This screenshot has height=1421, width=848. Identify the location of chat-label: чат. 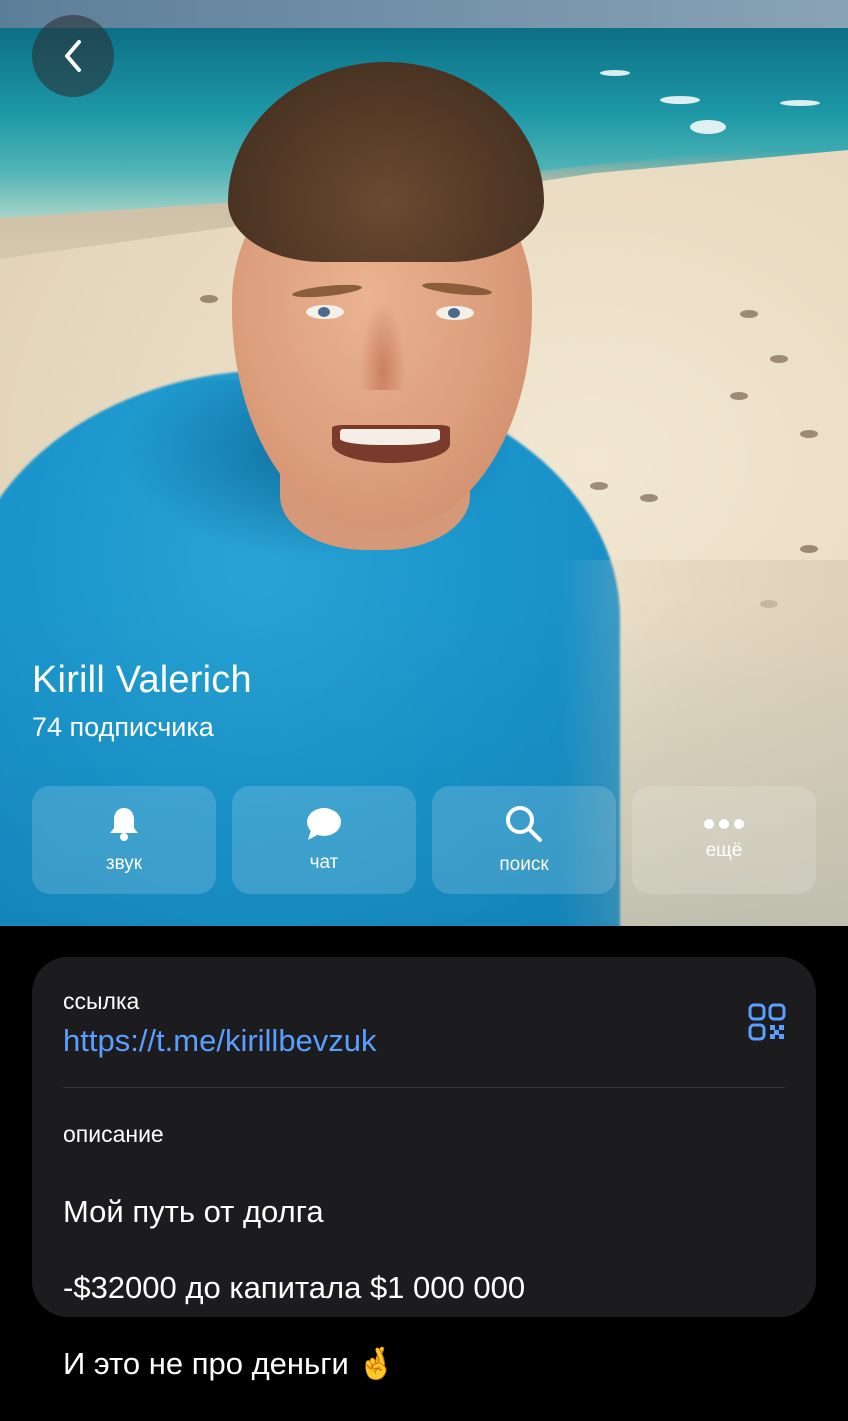
(324, 862).